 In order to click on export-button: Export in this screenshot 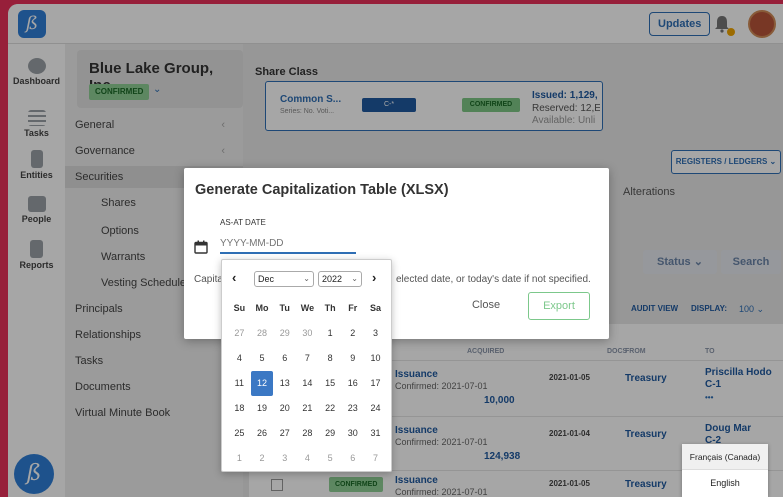, I will do `click(559, 306)`.